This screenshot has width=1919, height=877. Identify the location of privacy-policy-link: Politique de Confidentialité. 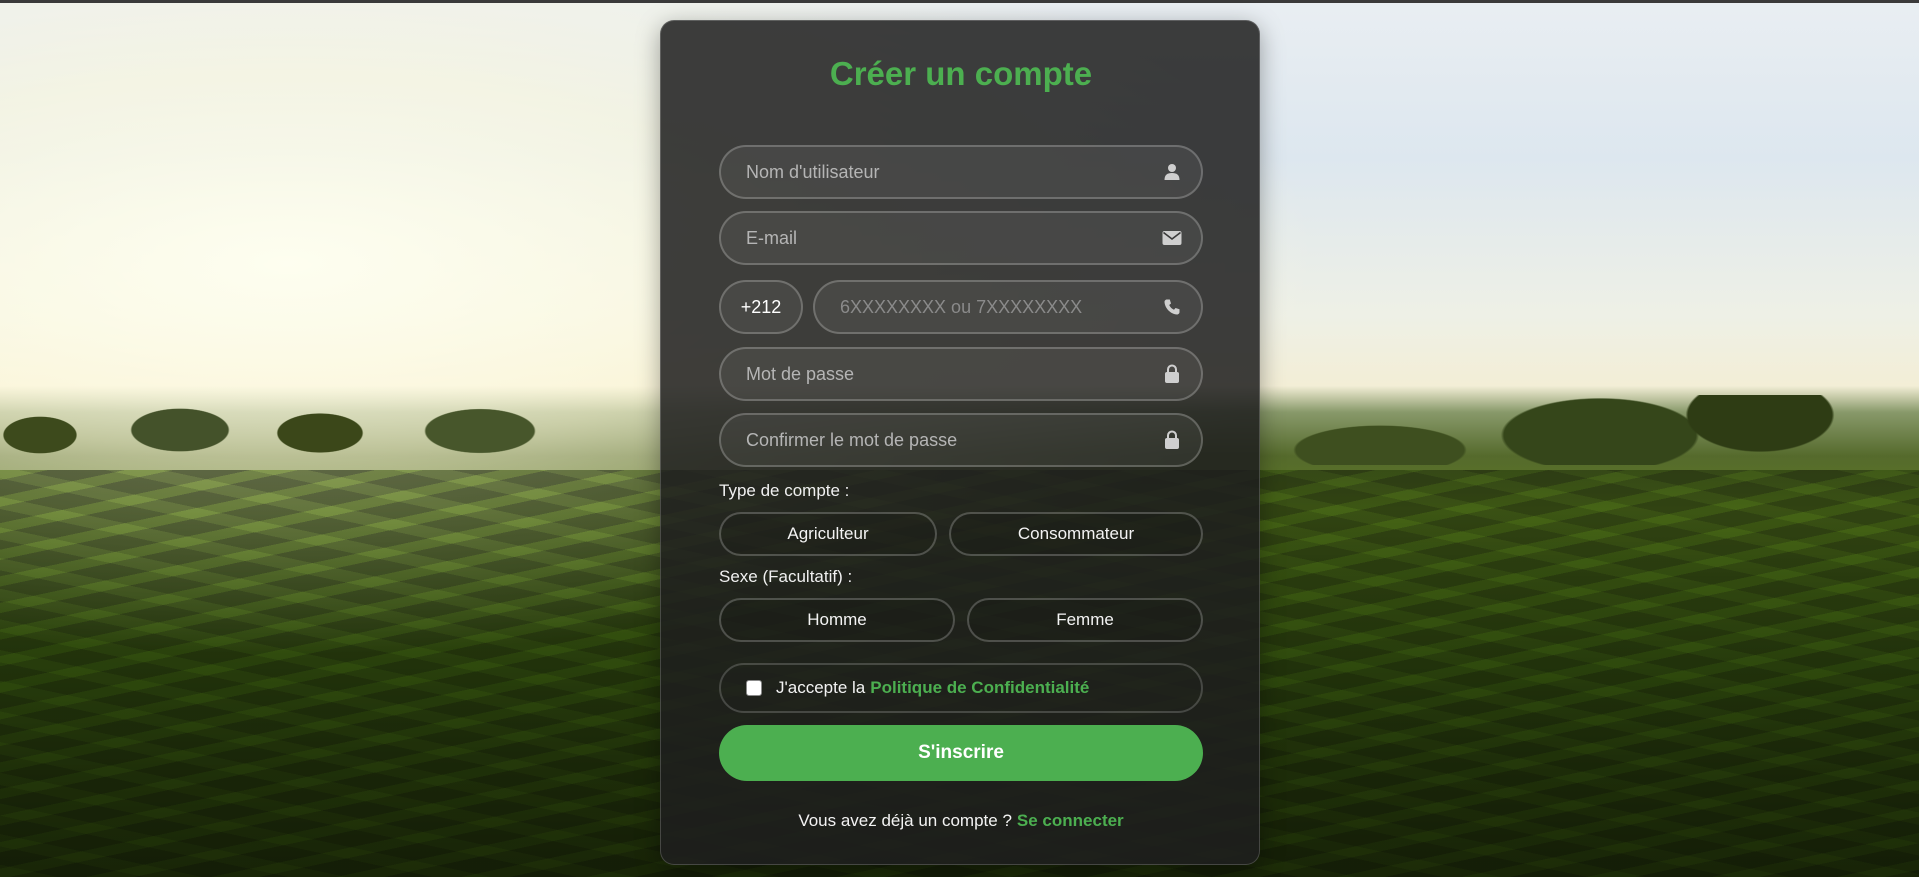
(979, 688).